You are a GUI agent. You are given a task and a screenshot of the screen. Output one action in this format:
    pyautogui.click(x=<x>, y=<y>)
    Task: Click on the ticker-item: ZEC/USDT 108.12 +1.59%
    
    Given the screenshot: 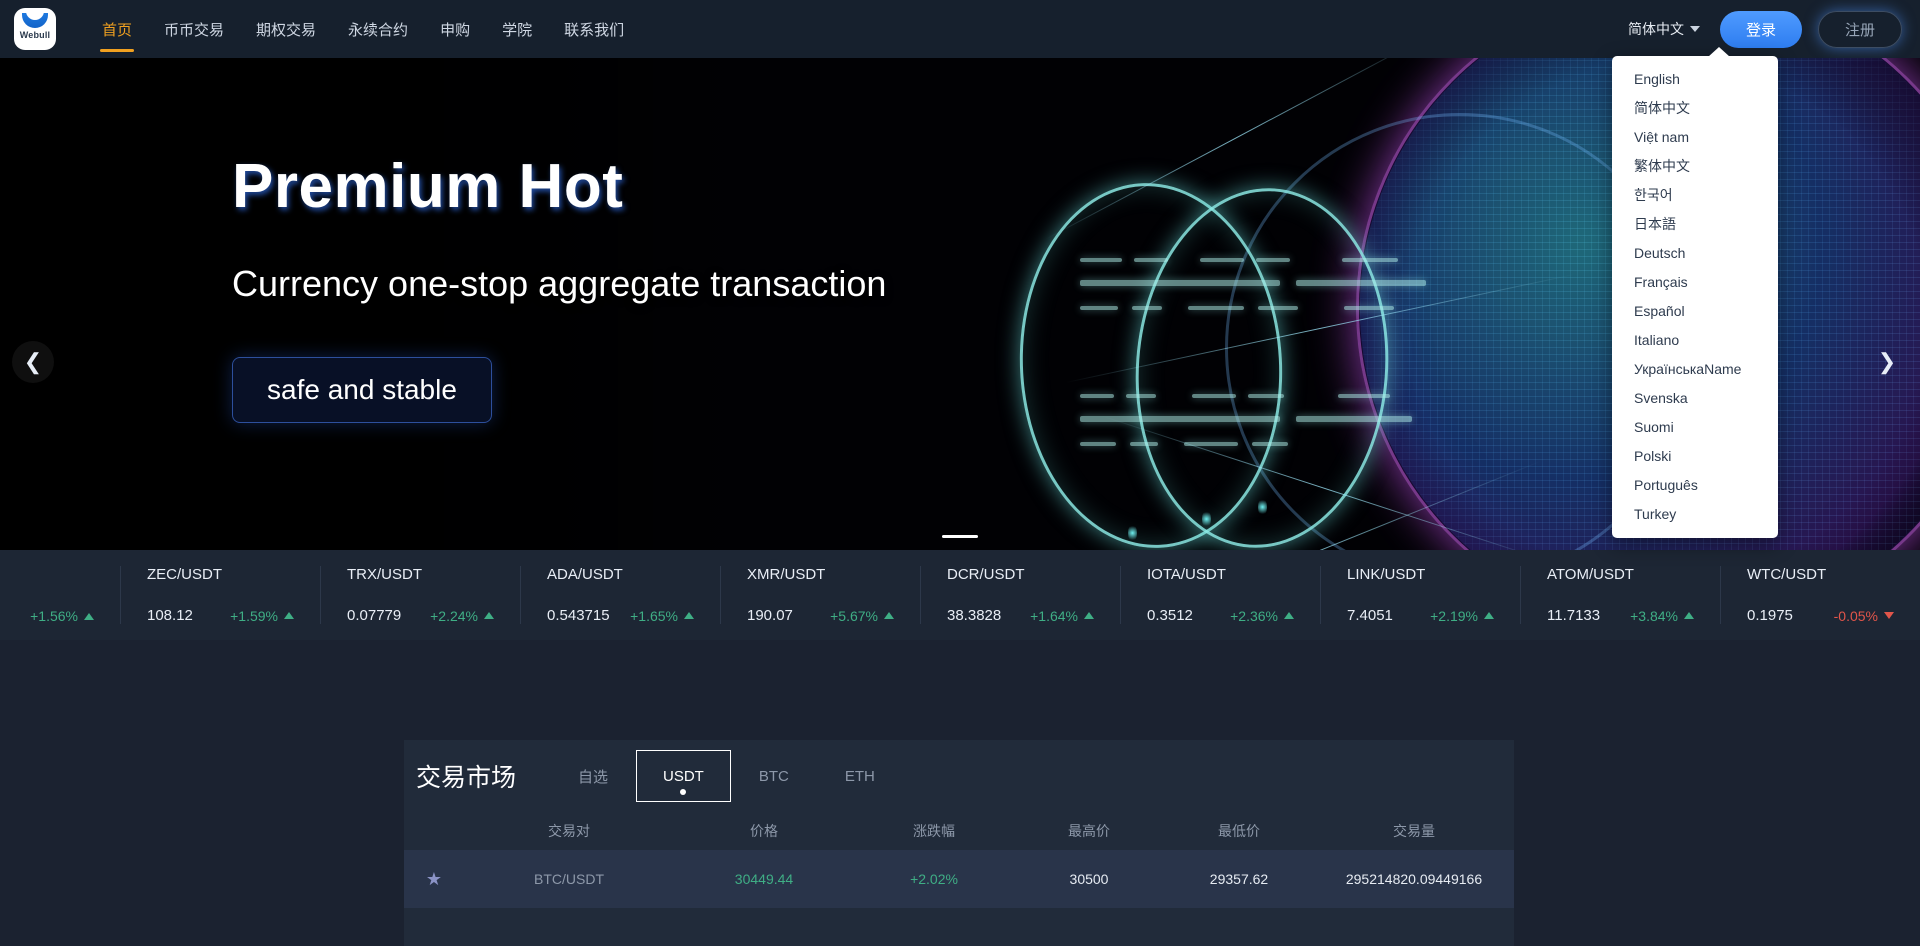 What is the action you would take?
    pyautogui.click(x=220, y=595)
    